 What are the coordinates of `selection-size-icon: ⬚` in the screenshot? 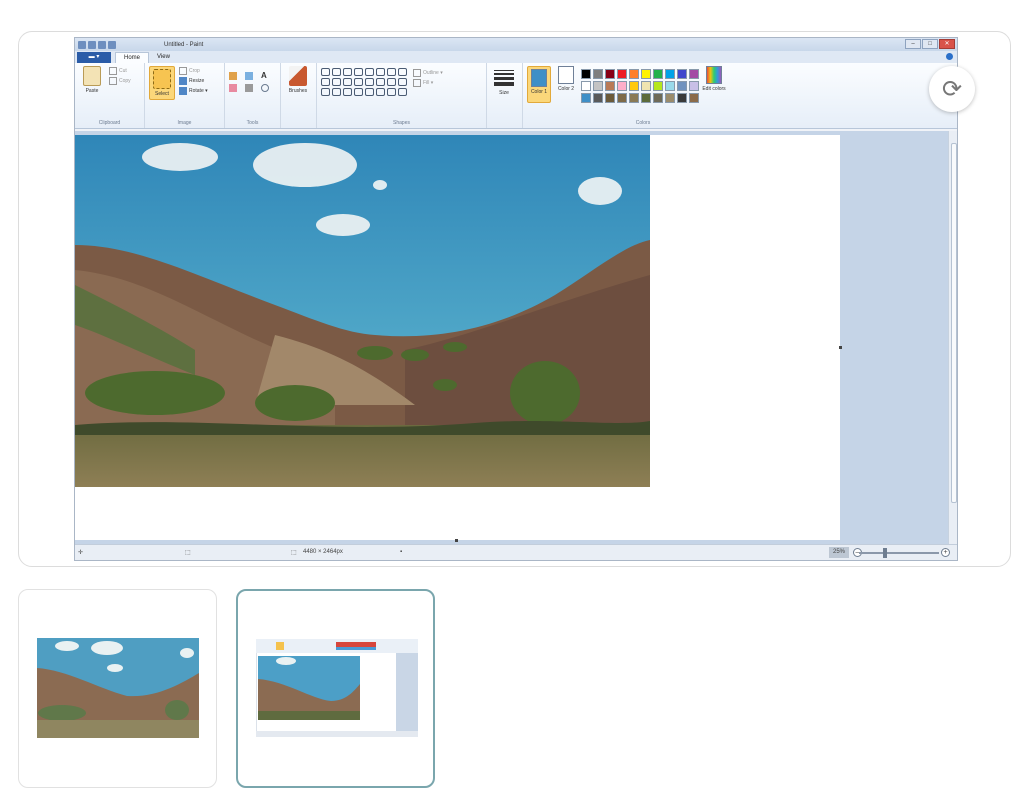 It's located at (188, 553).